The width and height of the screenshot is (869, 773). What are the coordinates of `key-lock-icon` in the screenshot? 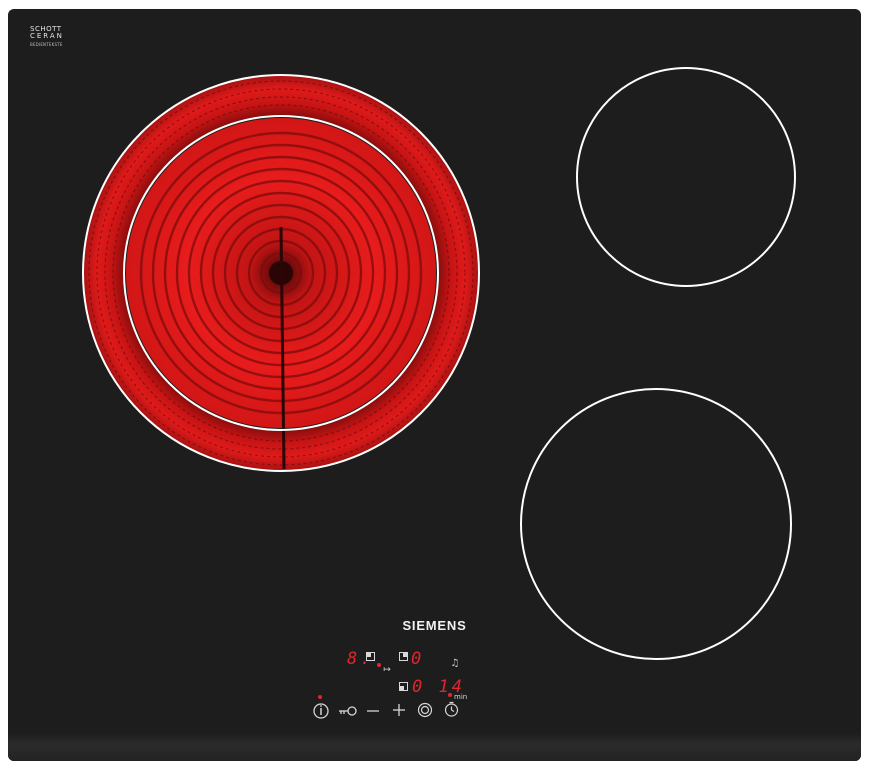 It's located at (348, 711).